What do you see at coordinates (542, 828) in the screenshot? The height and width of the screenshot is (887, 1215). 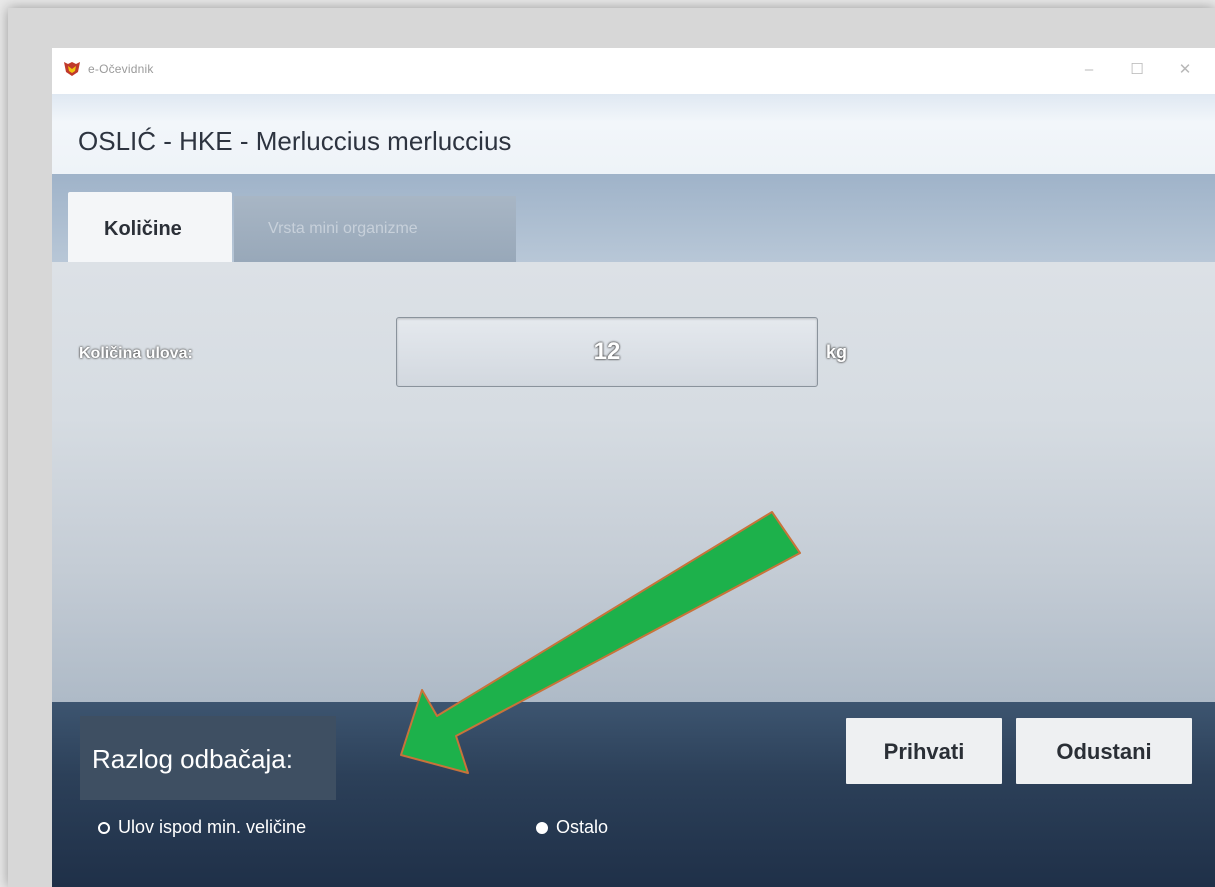 I see `radio-selected-icon` at bounding box center [542, 828].